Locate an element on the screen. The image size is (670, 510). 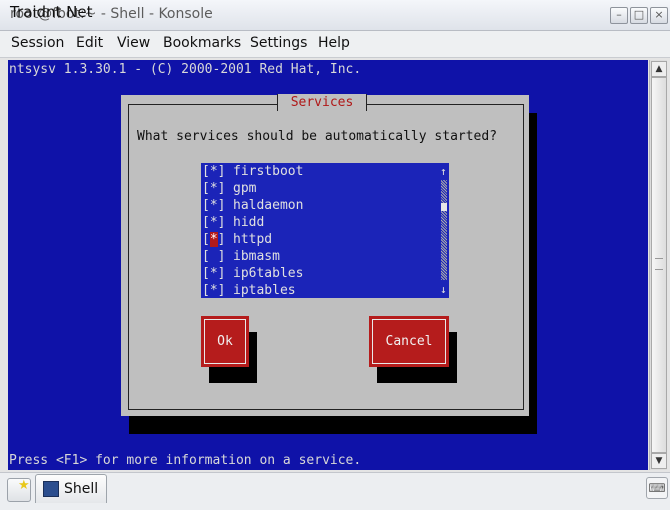
dialog-shadow-bottom is located at coordinates (333, 425).